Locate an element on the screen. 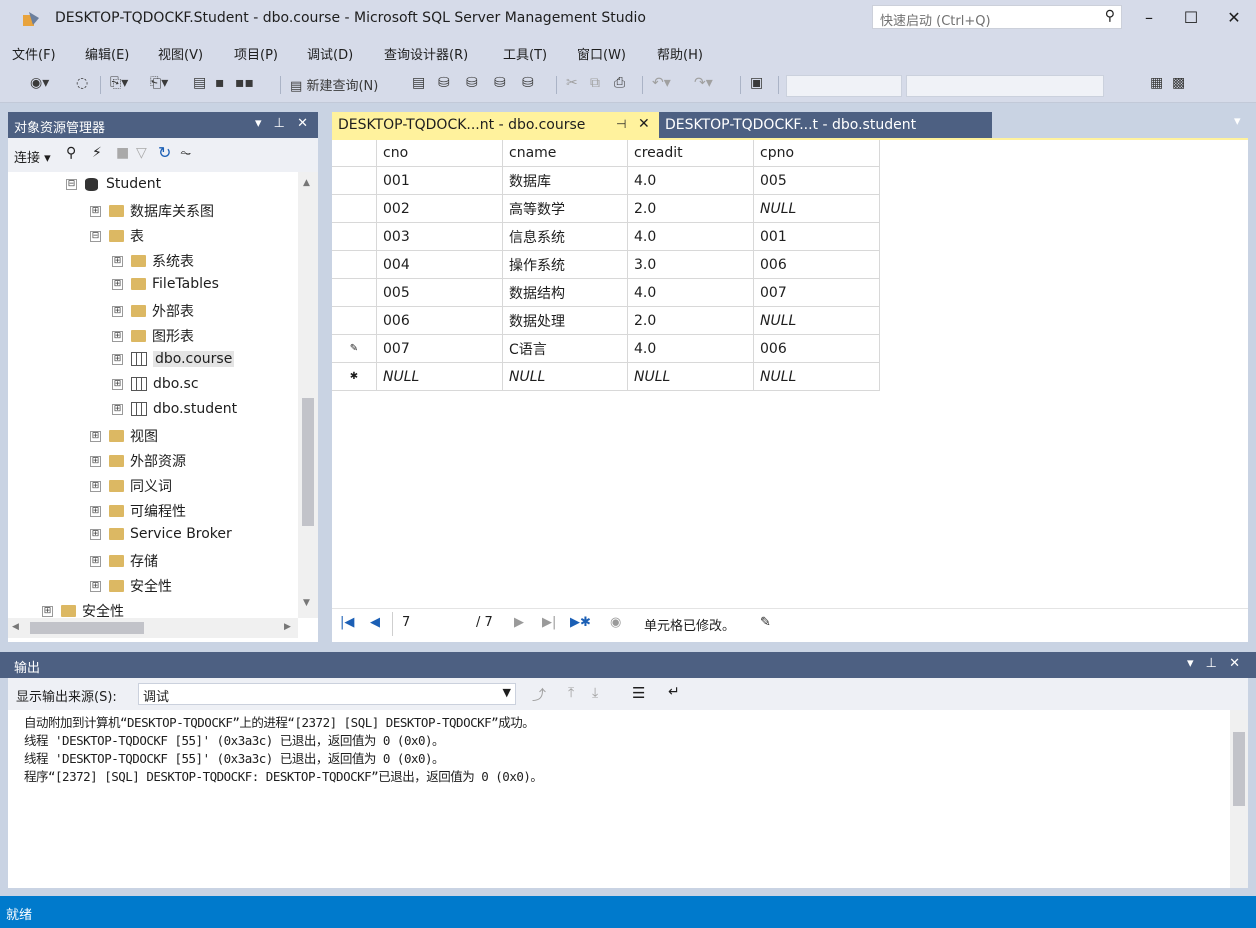 The image size is (1256, 928). tree-node-storage: ⊞ 存储 is located at coordinates (124, 563).